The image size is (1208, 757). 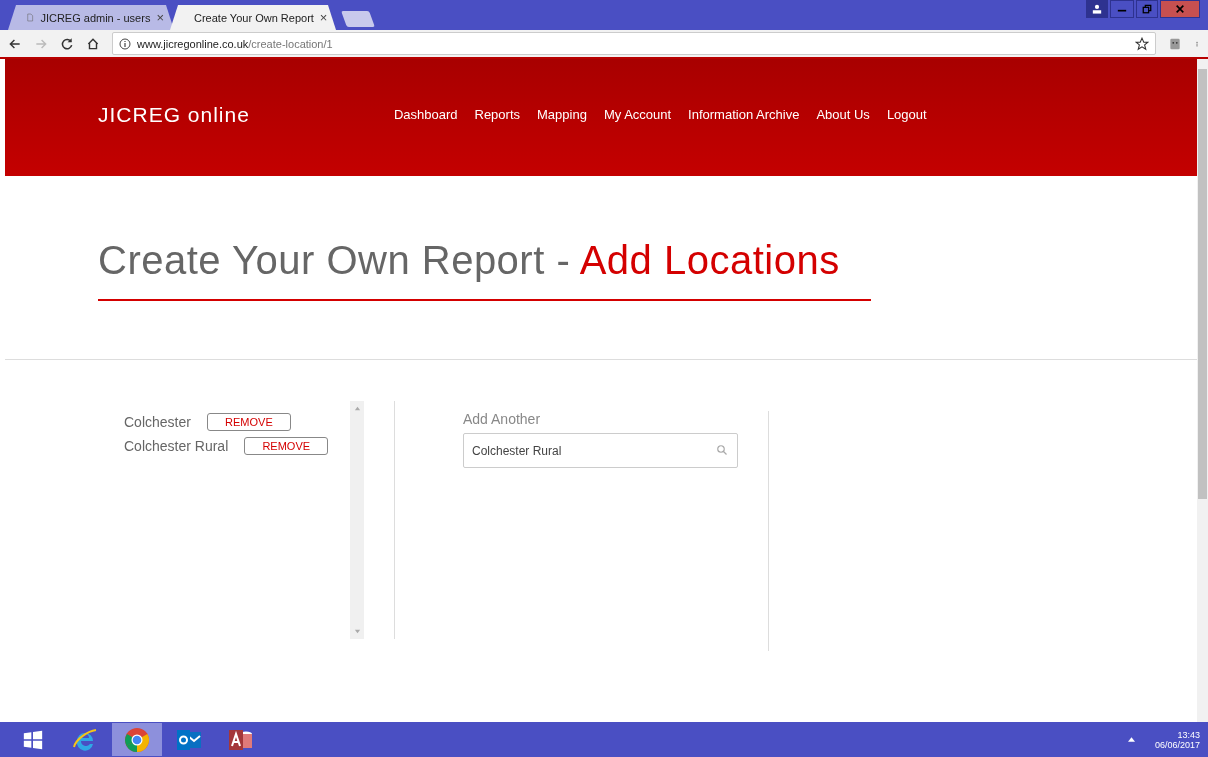 I want to click on browser-tab: JICREG admin - users ×, so click(x=91, y=17).